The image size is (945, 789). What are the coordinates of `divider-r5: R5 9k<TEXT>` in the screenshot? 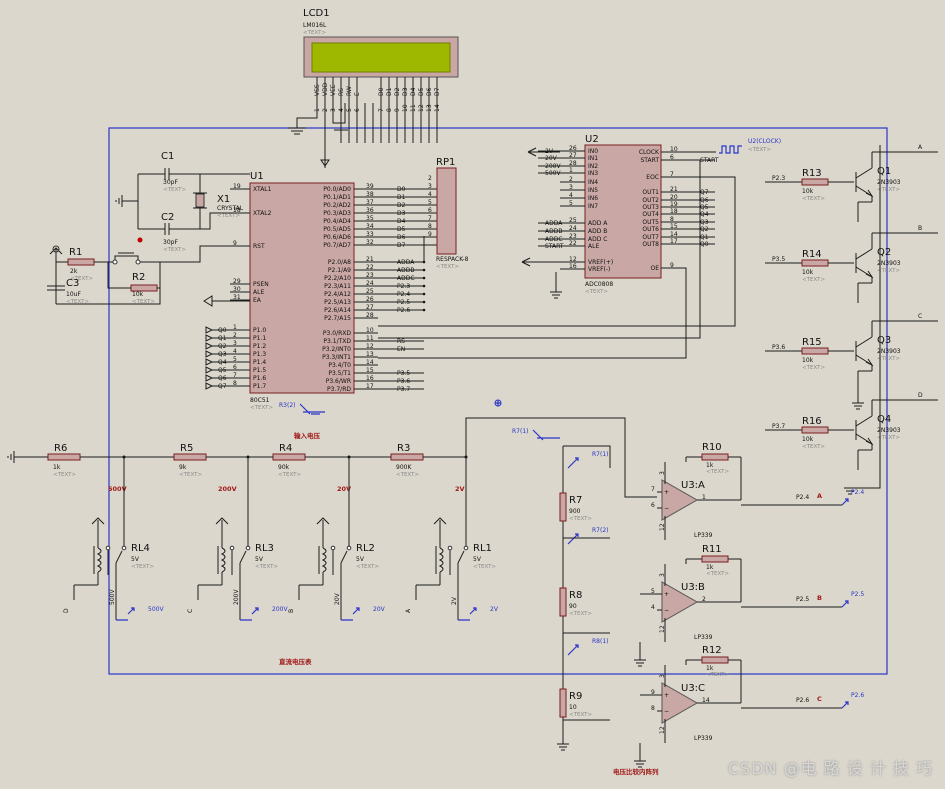 It's located at (191, 460).